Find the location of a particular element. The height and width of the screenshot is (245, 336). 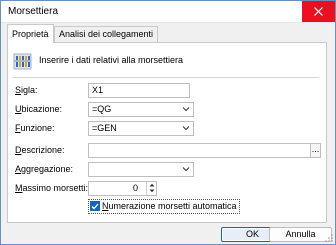

funzione-label-text: unzione: is located at coordinates (37, 128).